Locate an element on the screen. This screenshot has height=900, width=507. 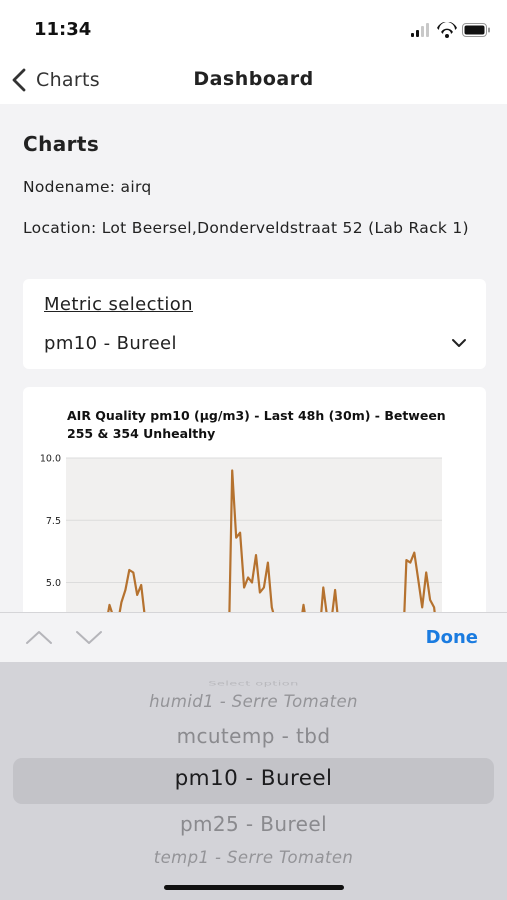
page-title: Dashboard is located at coordinates (253, 79).